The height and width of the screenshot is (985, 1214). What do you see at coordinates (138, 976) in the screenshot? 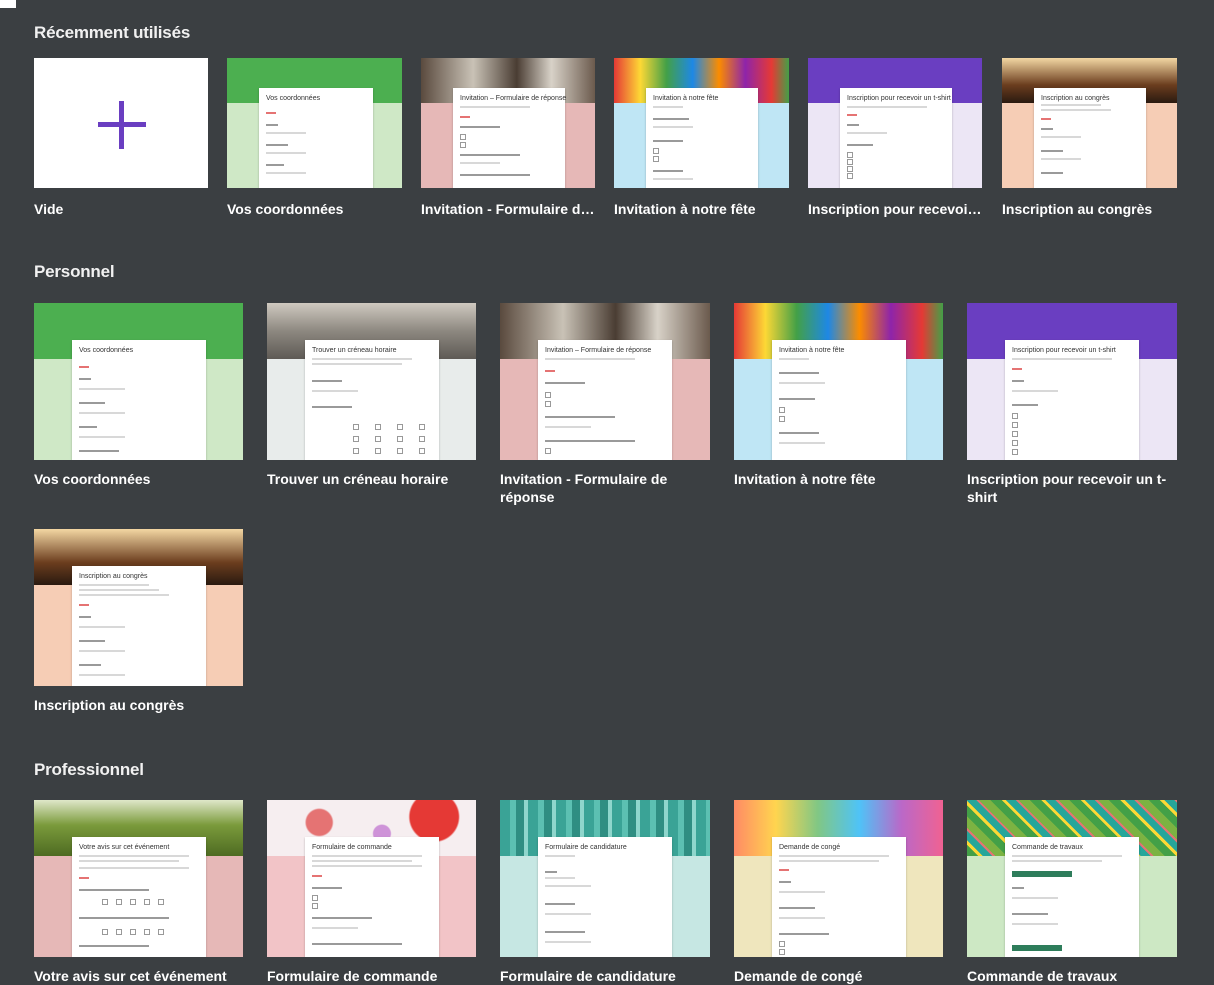
I see `template-label: Votre avis sur cet événement` at bounding box center [138, 976].